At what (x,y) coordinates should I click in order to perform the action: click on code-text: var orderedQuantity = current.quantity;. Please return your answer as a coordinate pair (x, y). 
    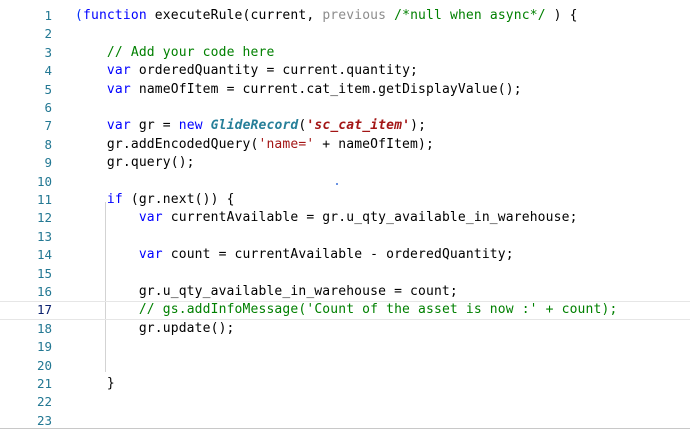
    Looking at the image, I should click on (246, 71).